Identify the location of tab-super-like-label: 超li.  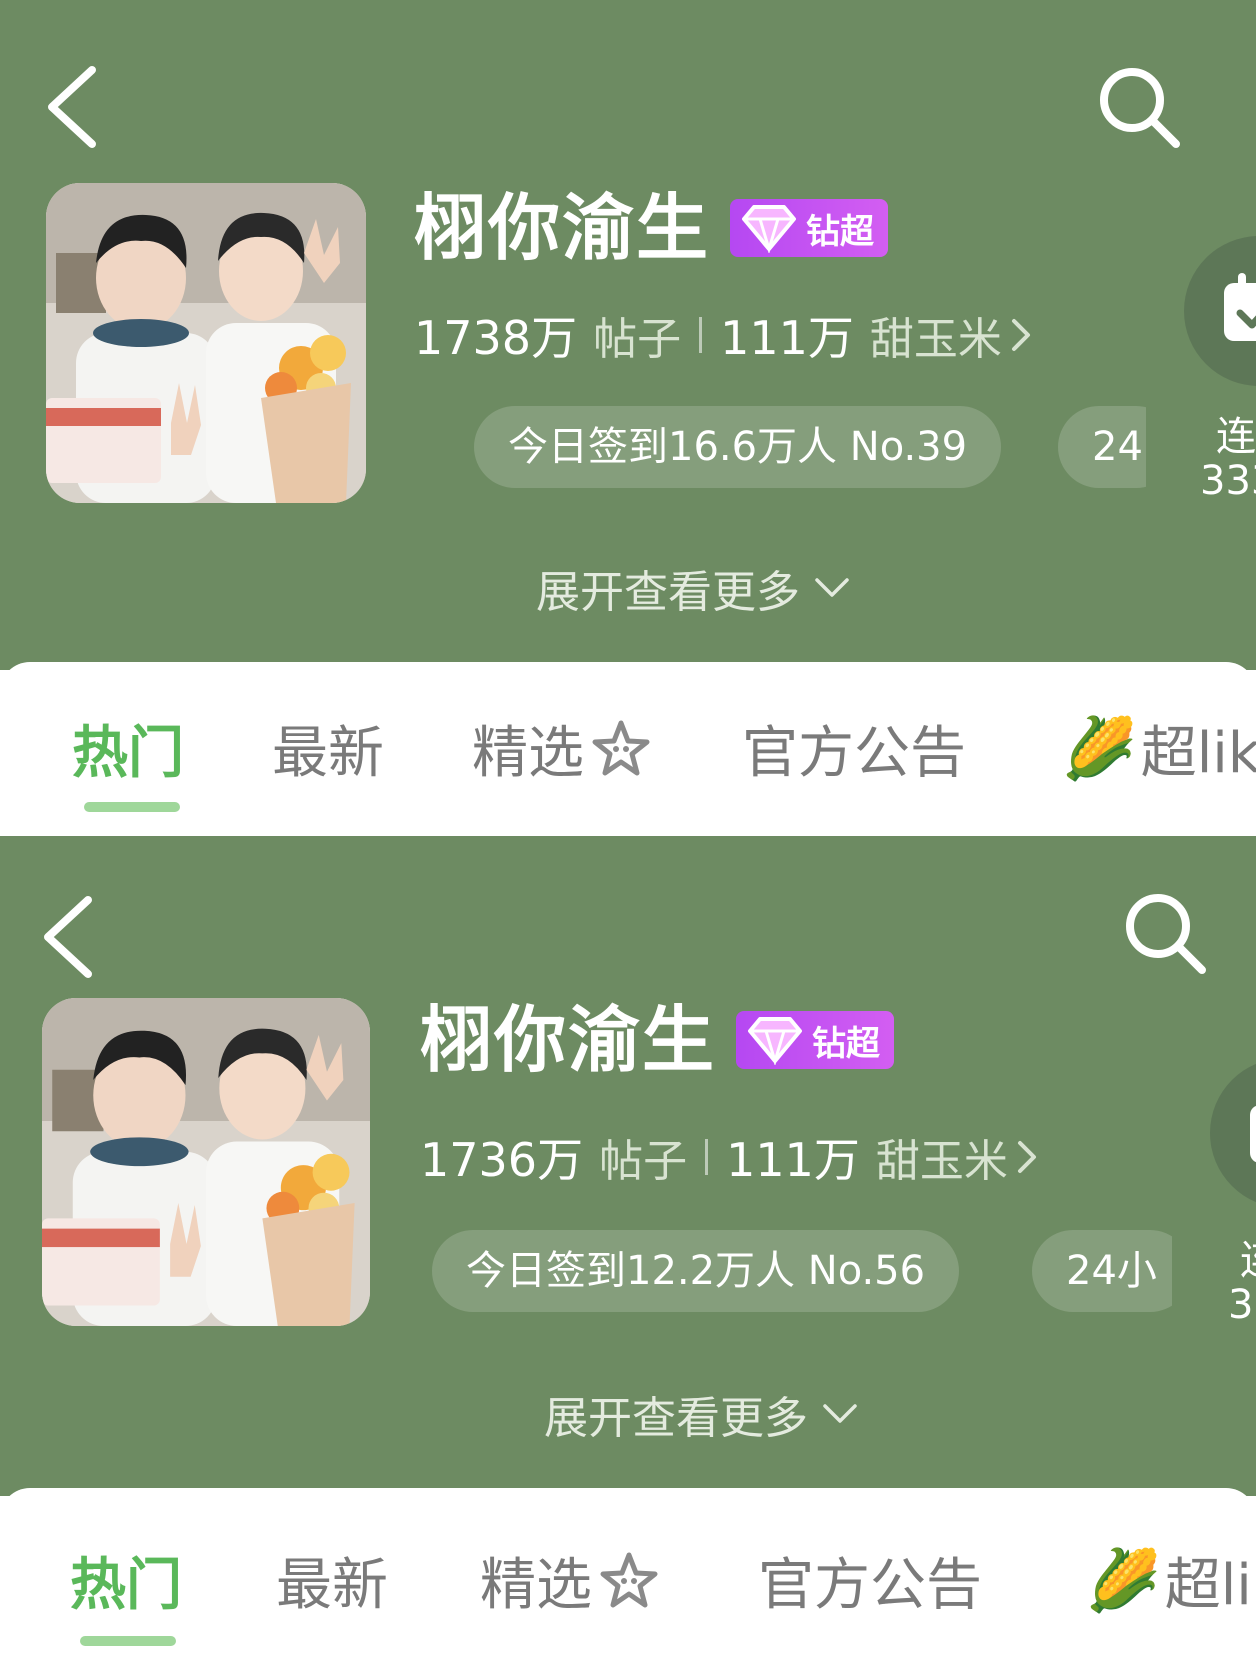
(1208, 1585).